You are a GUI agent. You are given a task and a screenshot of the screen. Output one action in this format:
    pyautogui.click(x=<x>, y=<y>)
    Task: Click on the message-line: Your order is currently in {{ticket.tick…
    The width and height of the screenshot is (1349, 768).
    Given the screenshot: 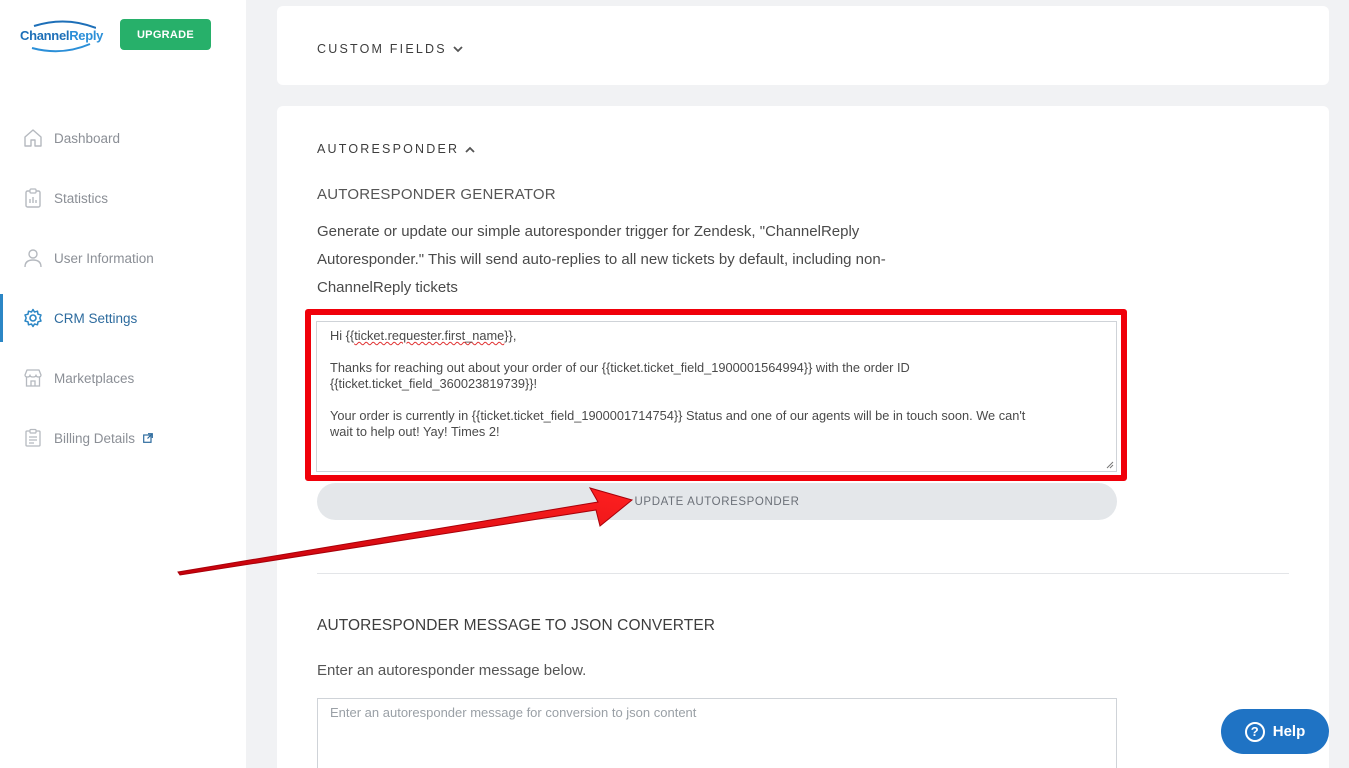 What is the action you would take?
    pyautogui.click(x=678, y=415)
    